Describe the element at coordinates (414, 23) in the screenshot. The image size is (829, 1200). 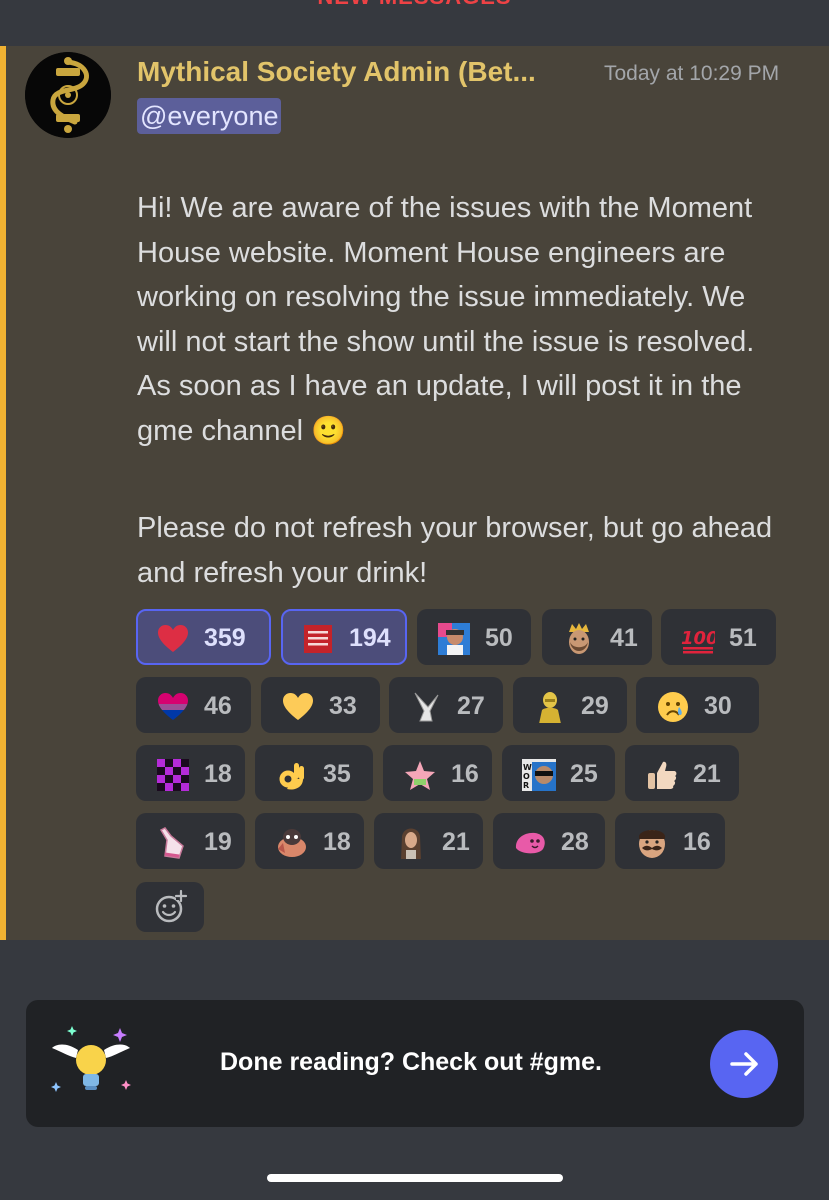
I see `new-messages-banner: NEW MESSAGES` at that location.